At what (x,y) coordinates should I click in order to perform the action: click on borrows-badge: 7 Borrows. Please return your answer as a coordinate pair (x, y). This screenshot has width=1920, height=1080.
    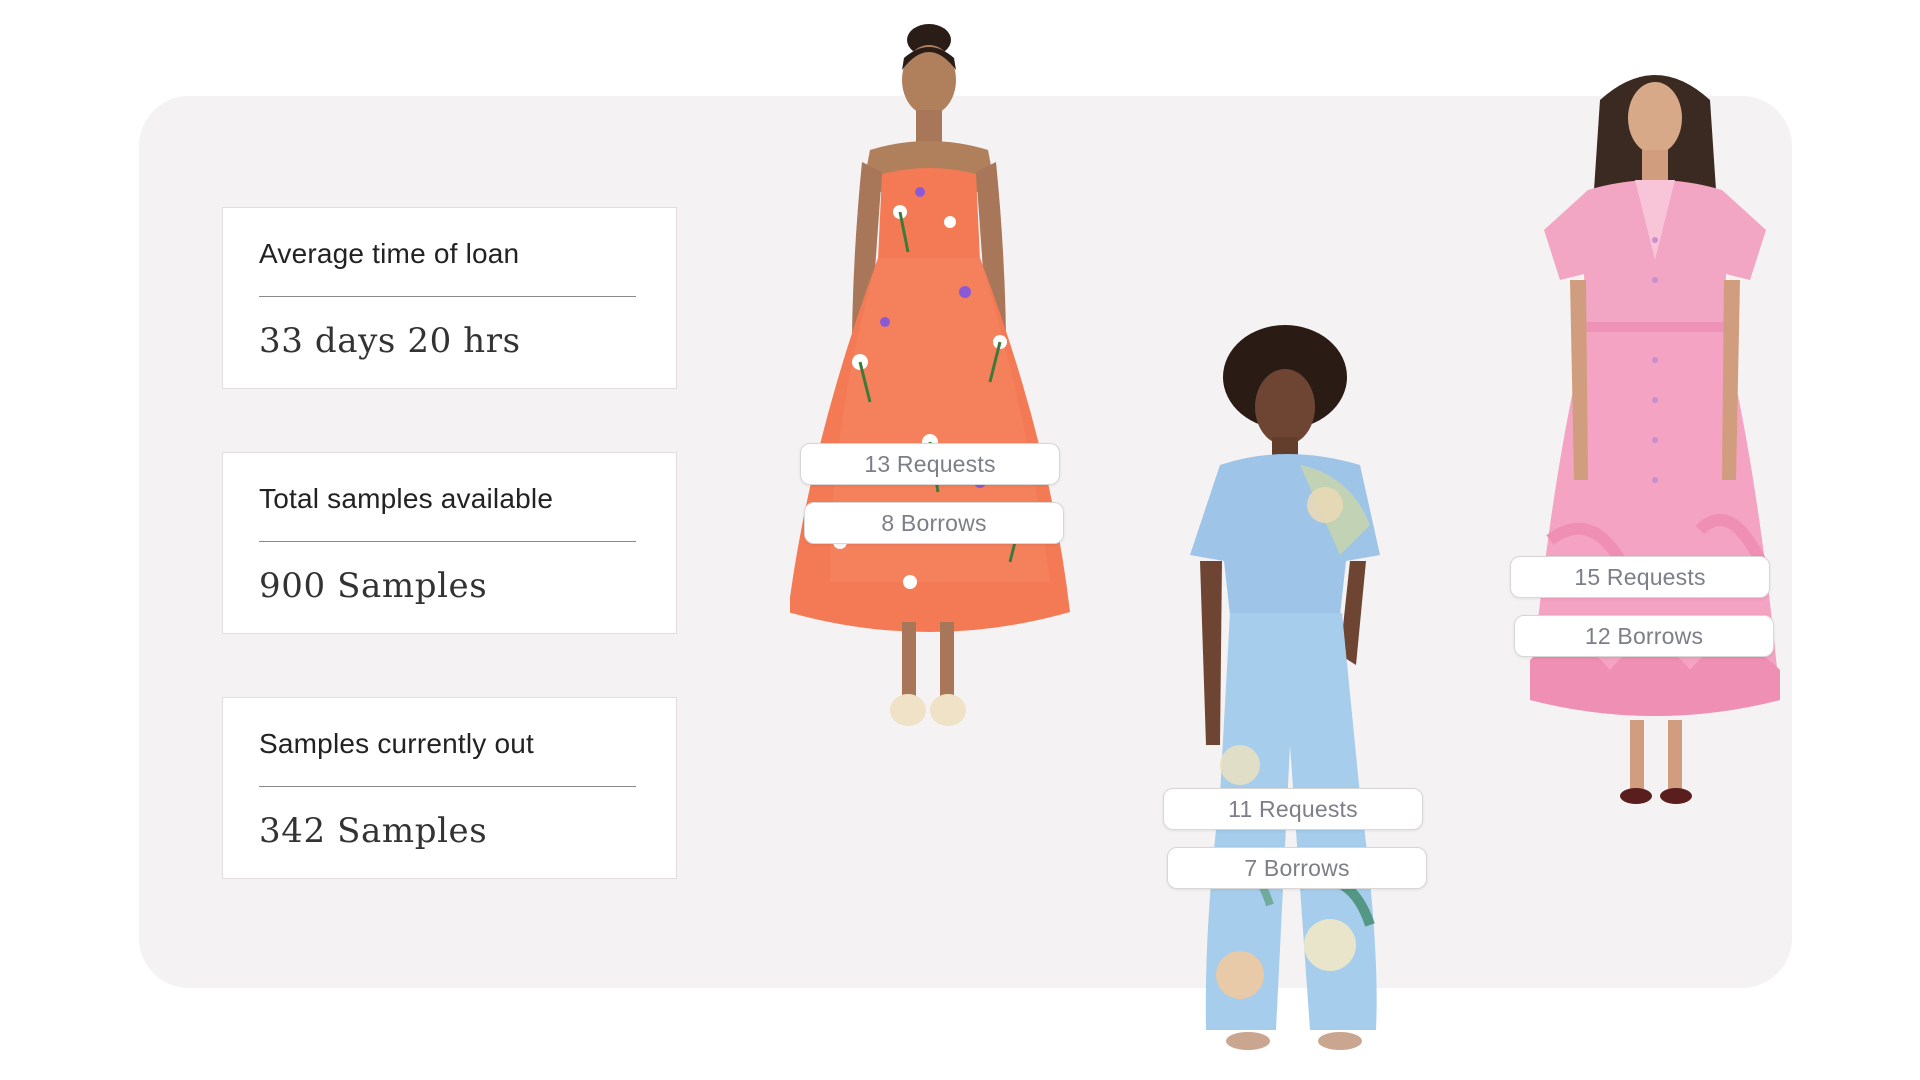
    Looking at the image, I should click on (1297, 868).